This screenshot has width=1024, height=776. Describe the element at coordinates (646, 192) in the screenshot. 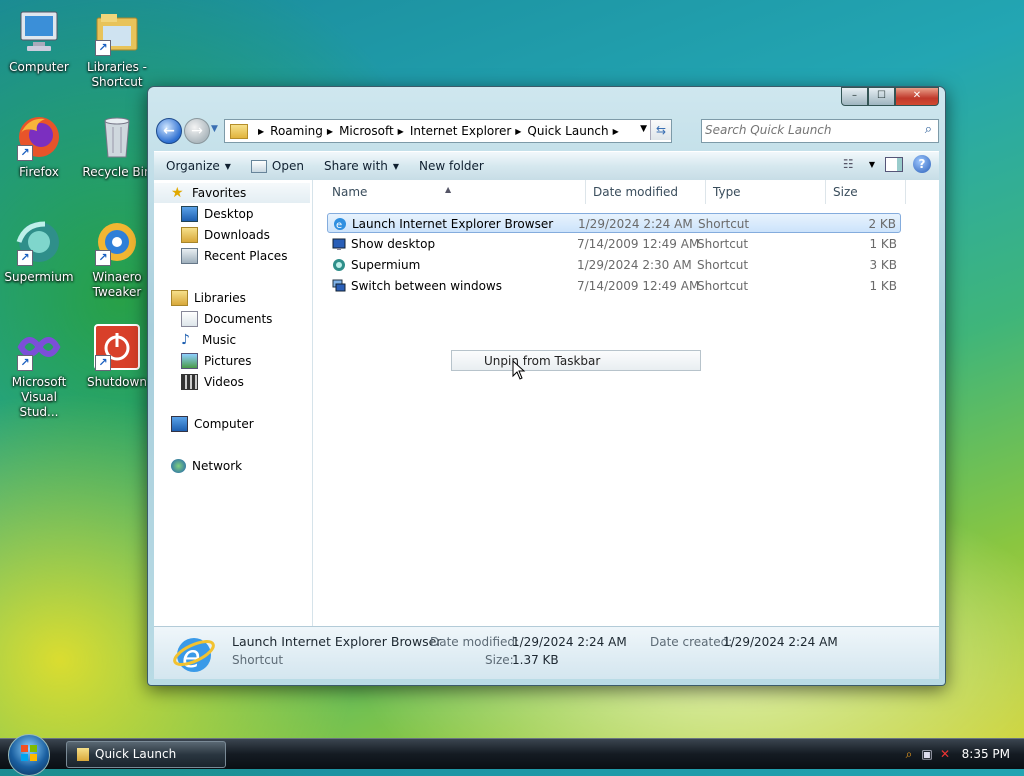

I see `column-header-date-modified: Date modified` at that location.